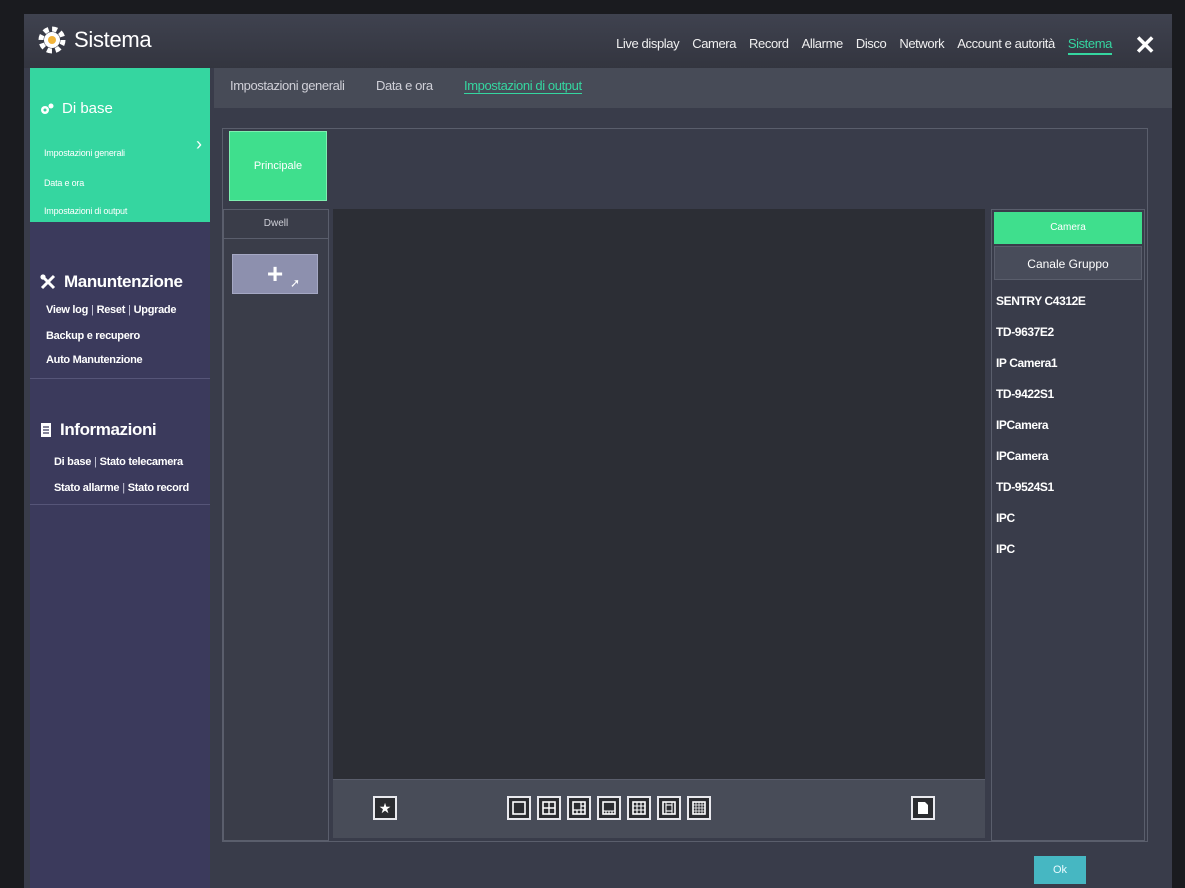  What do you see at coordinates (94, 360) in the screenshot?
I see `auto-maintenance-link: Auto Manutenzione` at bounding box center [94, 360].